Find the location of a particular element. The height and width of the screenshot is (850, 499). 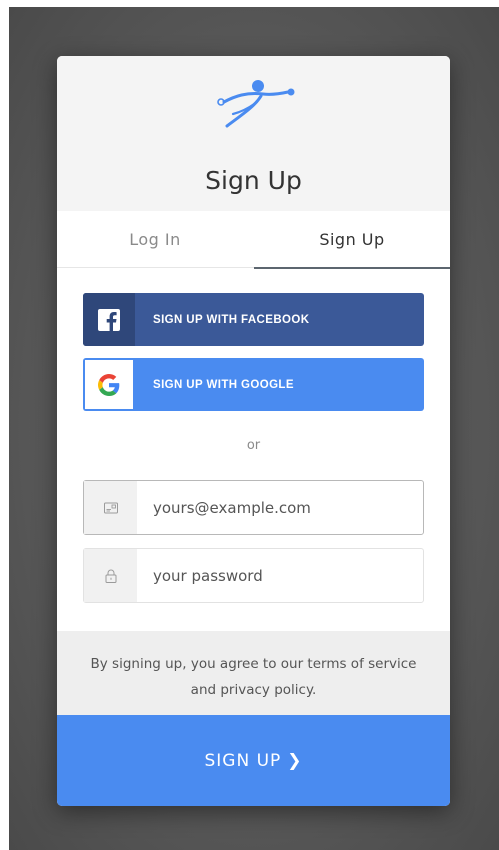

google-signup-button: SIGN UP WITH GOOGLE is located at coordinates (253, 384).